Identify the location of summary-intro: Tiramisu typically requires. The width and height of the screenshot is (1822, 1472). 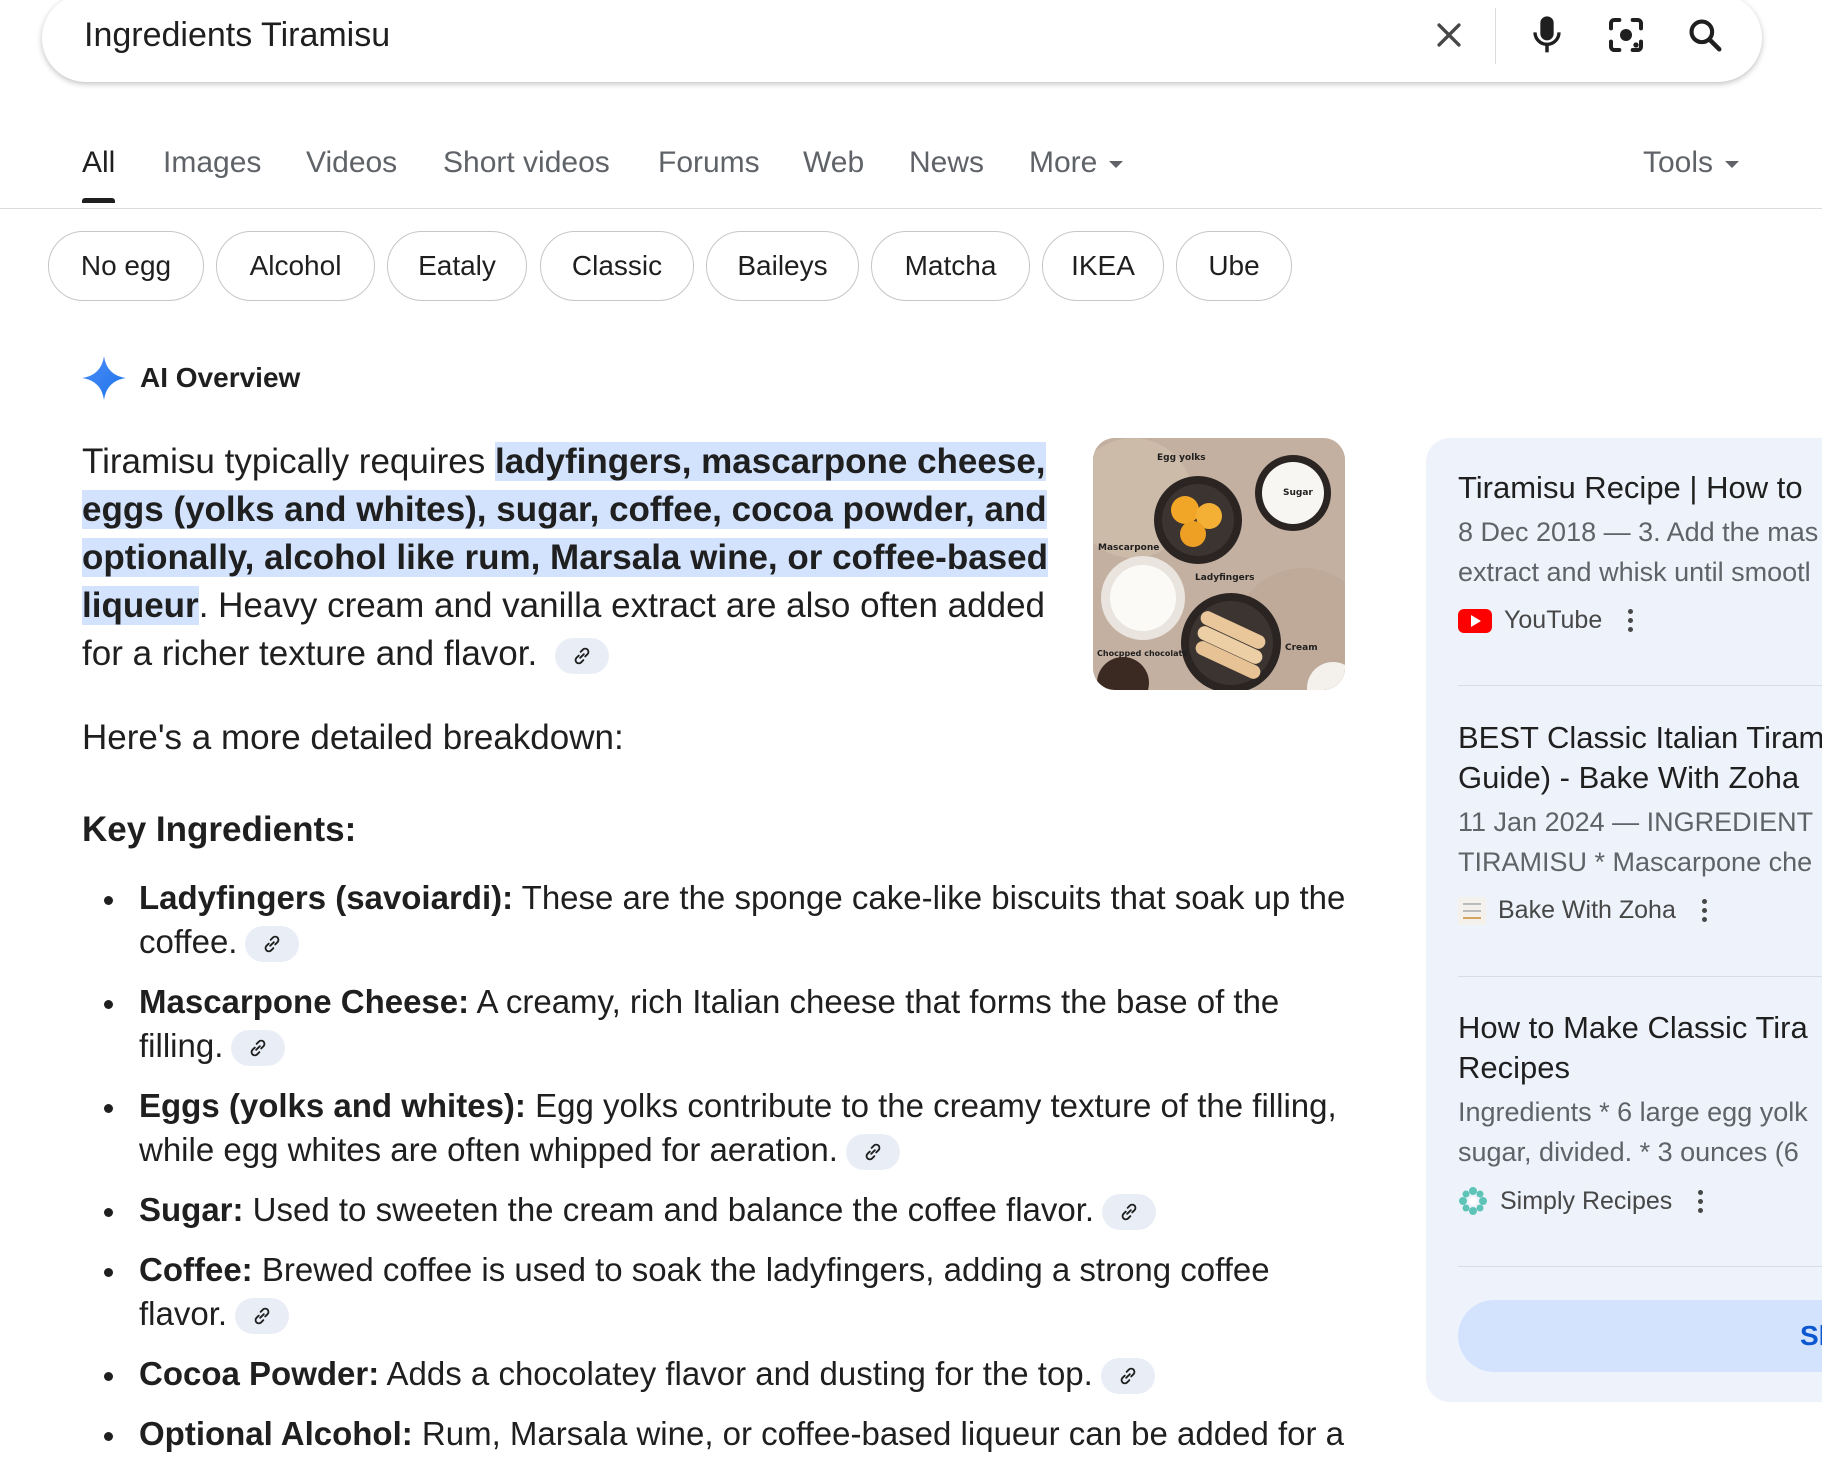
(288, 461).